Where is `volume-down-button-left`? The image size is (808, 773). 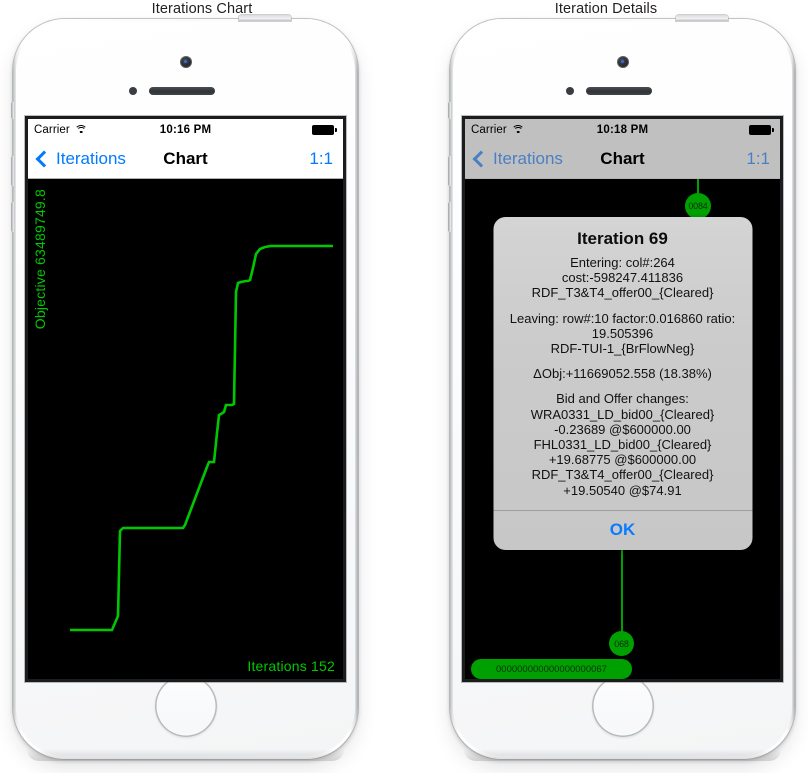
volume-down-button-left is located at coordinates (13, 217).